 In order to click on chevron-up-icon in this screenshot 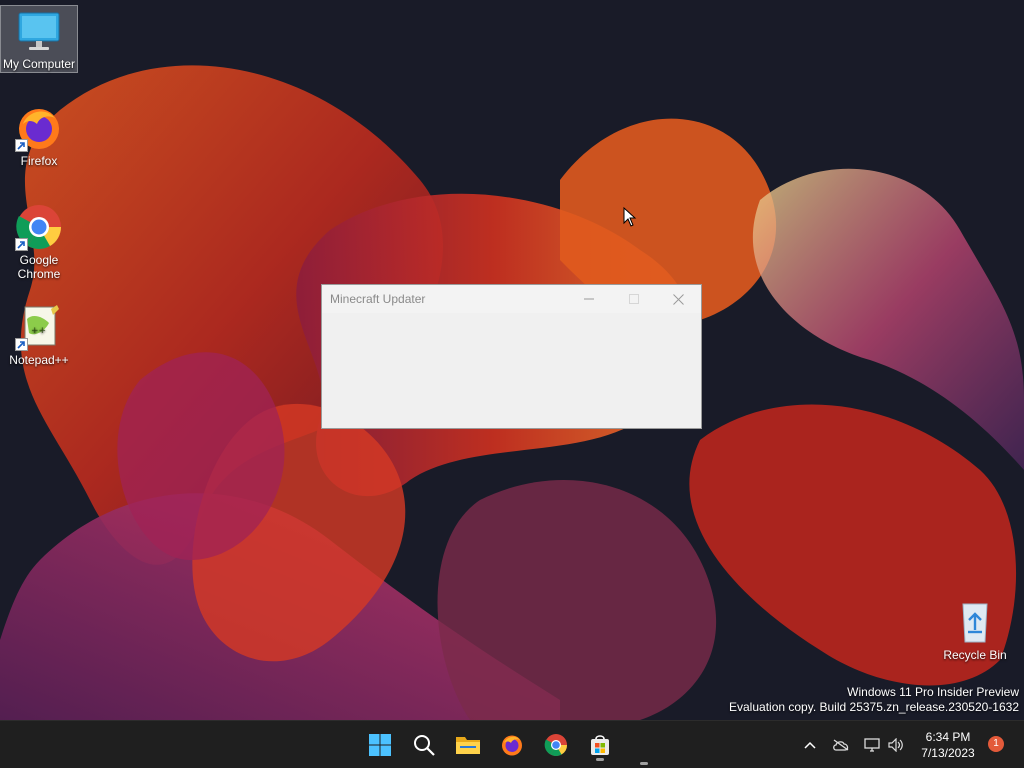, I will do `click(810, 745)`.